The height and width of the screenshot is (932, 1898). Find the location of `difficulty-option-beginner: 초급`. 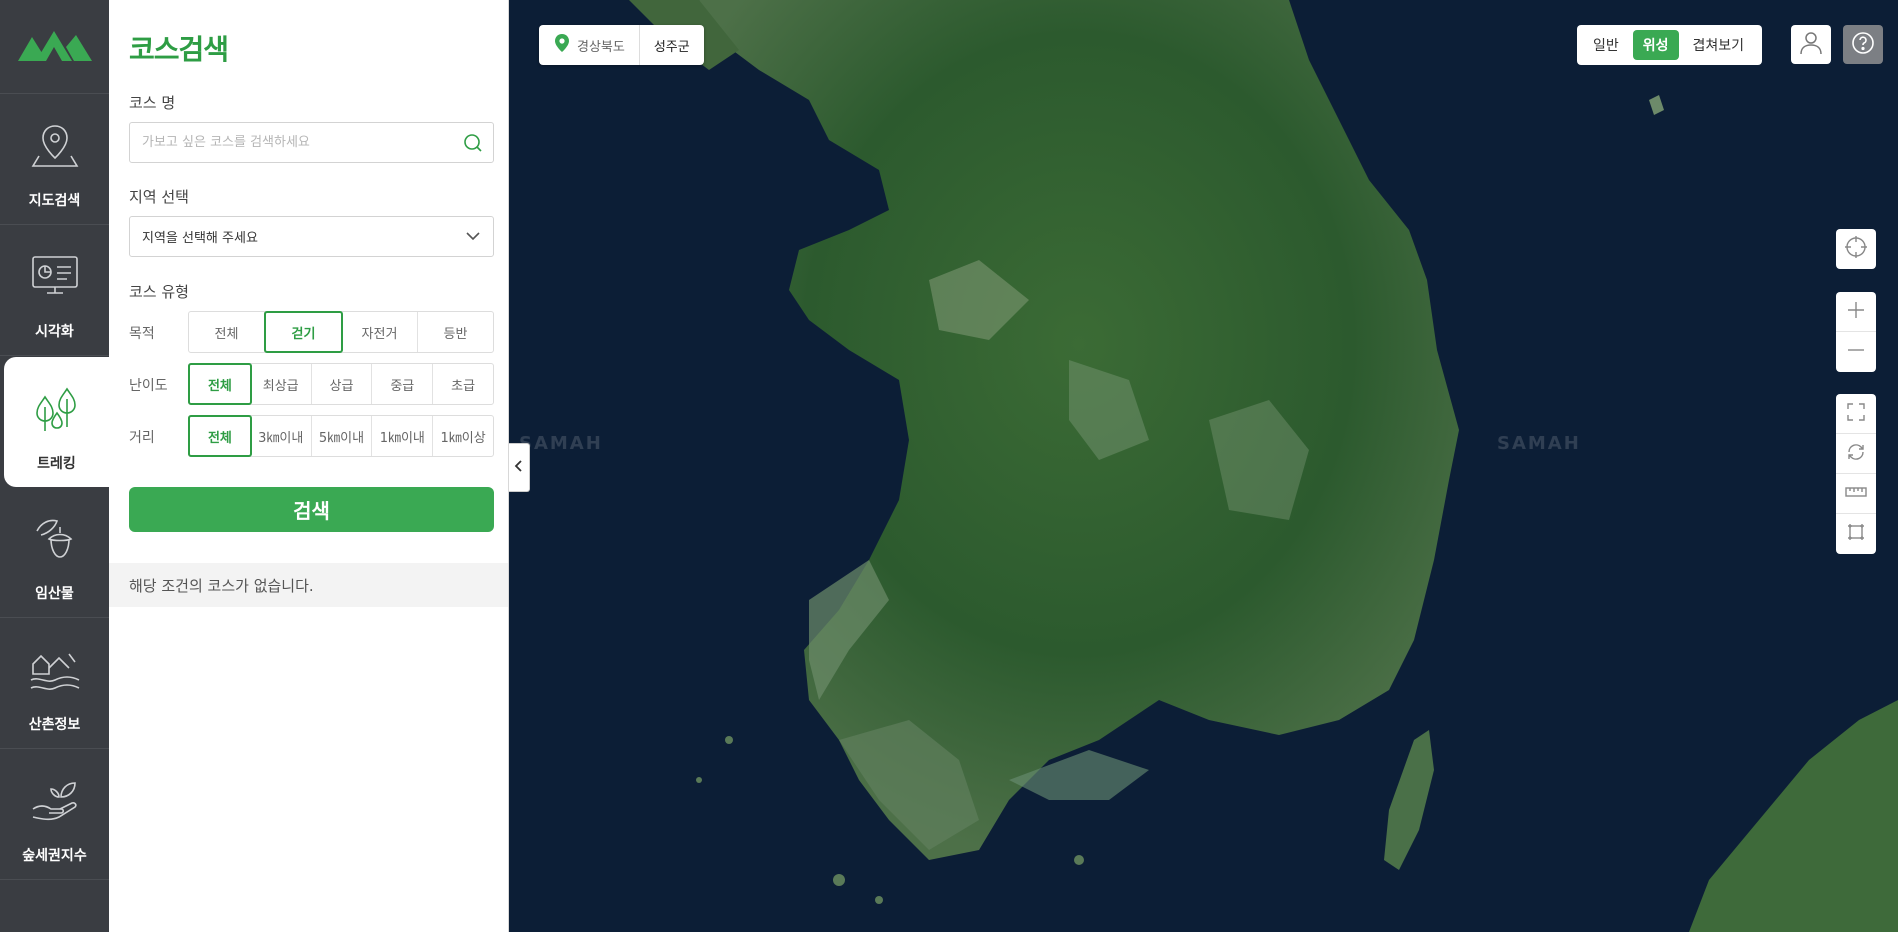

difficulty-option-beginner: 초급 is located at coordinates (463, 384).